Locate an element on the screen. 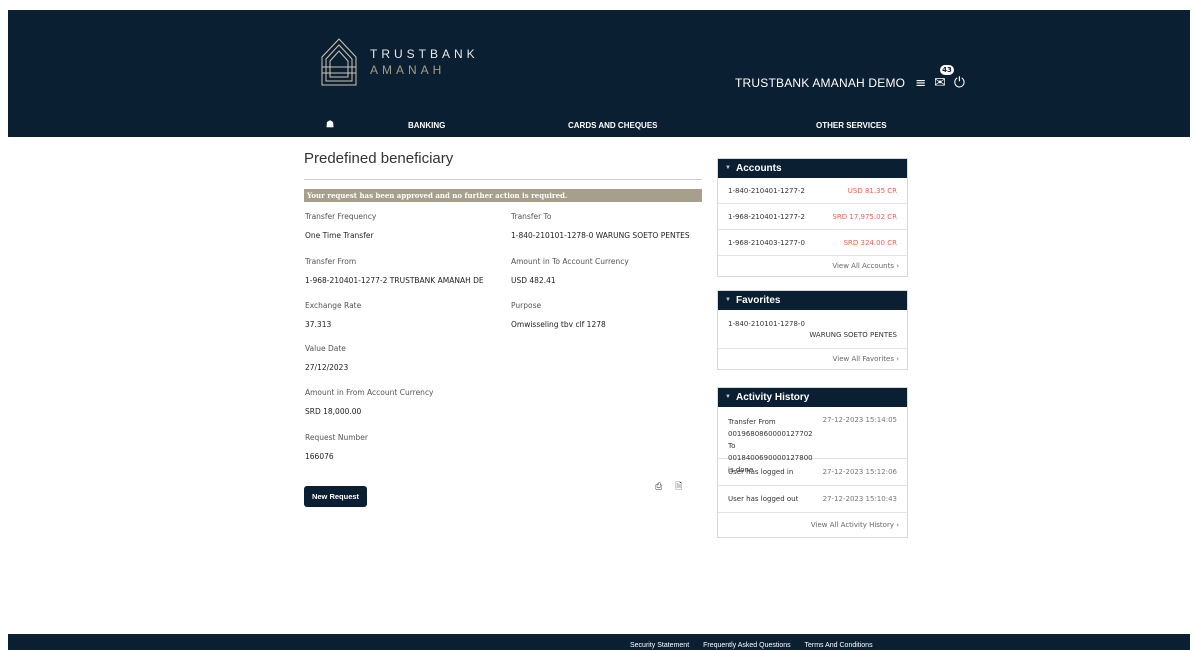  logo-mark-icon is located at coordinates (339, 62).